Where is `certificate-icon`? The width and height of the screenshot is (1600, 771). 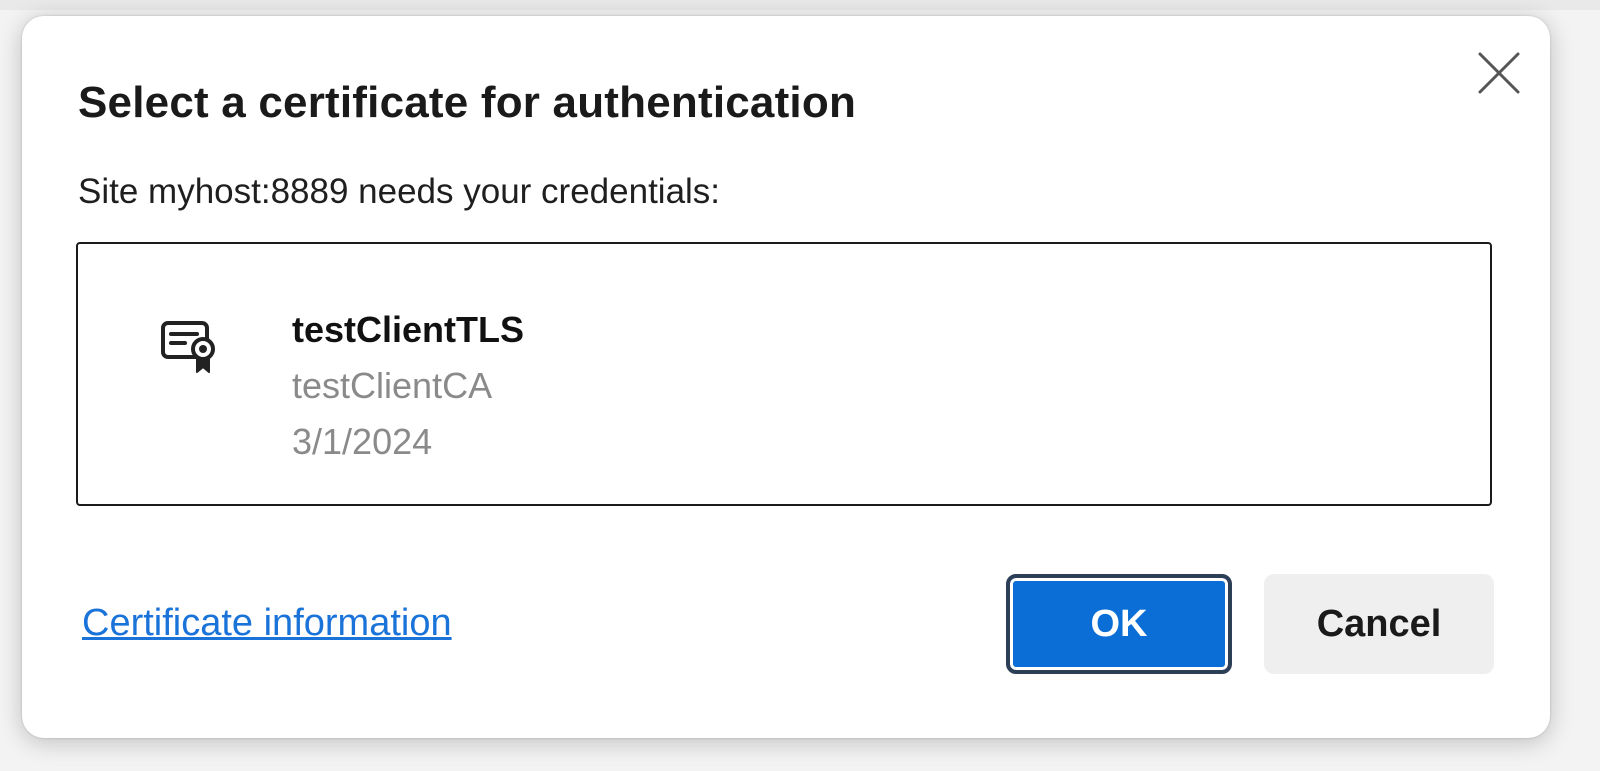
certificate-icon is located at coordinates (188, 347).